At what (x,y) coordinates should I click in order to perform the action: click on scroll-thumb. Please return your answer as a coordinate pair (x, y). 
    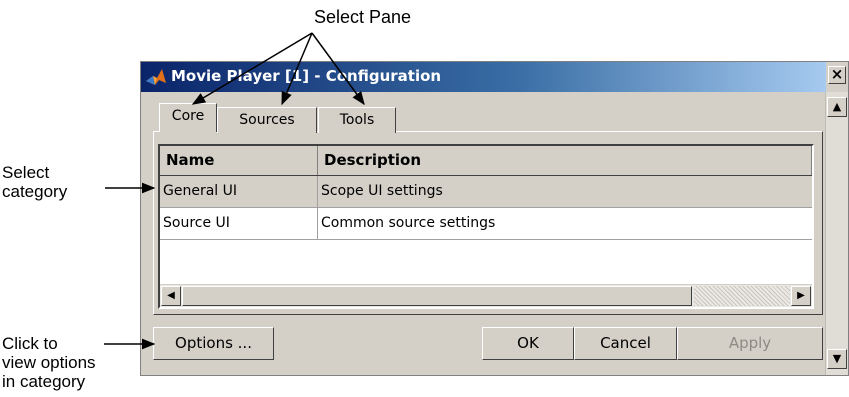
    Looking at the image, I should click on (437, 296).